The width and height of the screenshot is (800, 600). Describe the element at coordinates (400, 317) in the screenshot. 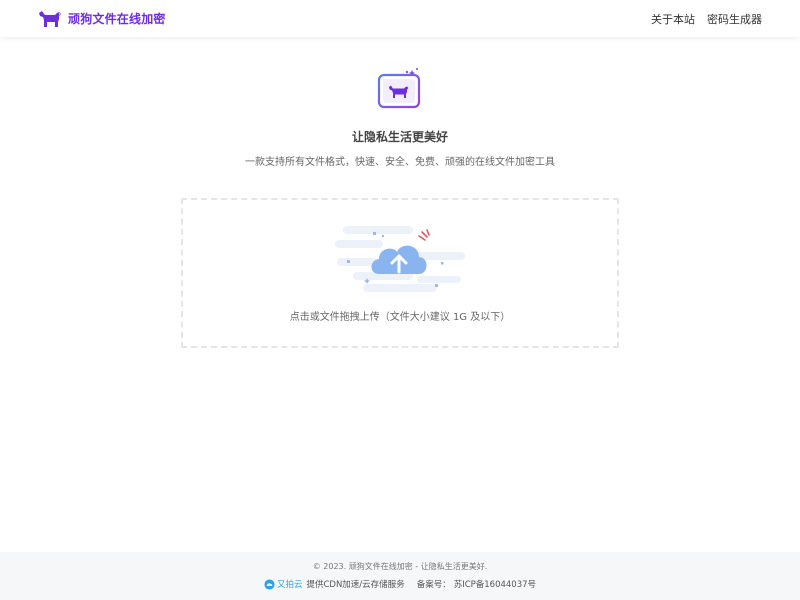

I see `dropzone-hint: 点击或文件拖拽上传（文件大小建议 1G 及以下）` at that location.